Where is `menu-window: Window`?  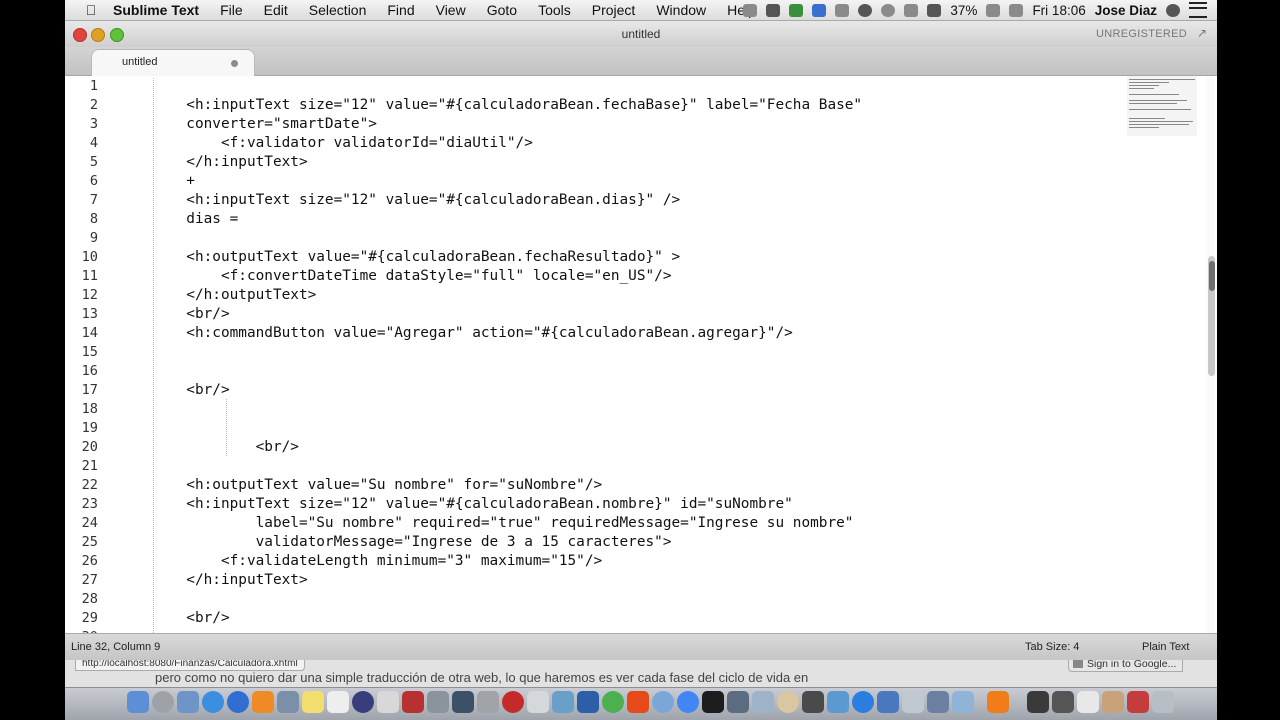
menu-window: Window is located at coordinates (681, 10).